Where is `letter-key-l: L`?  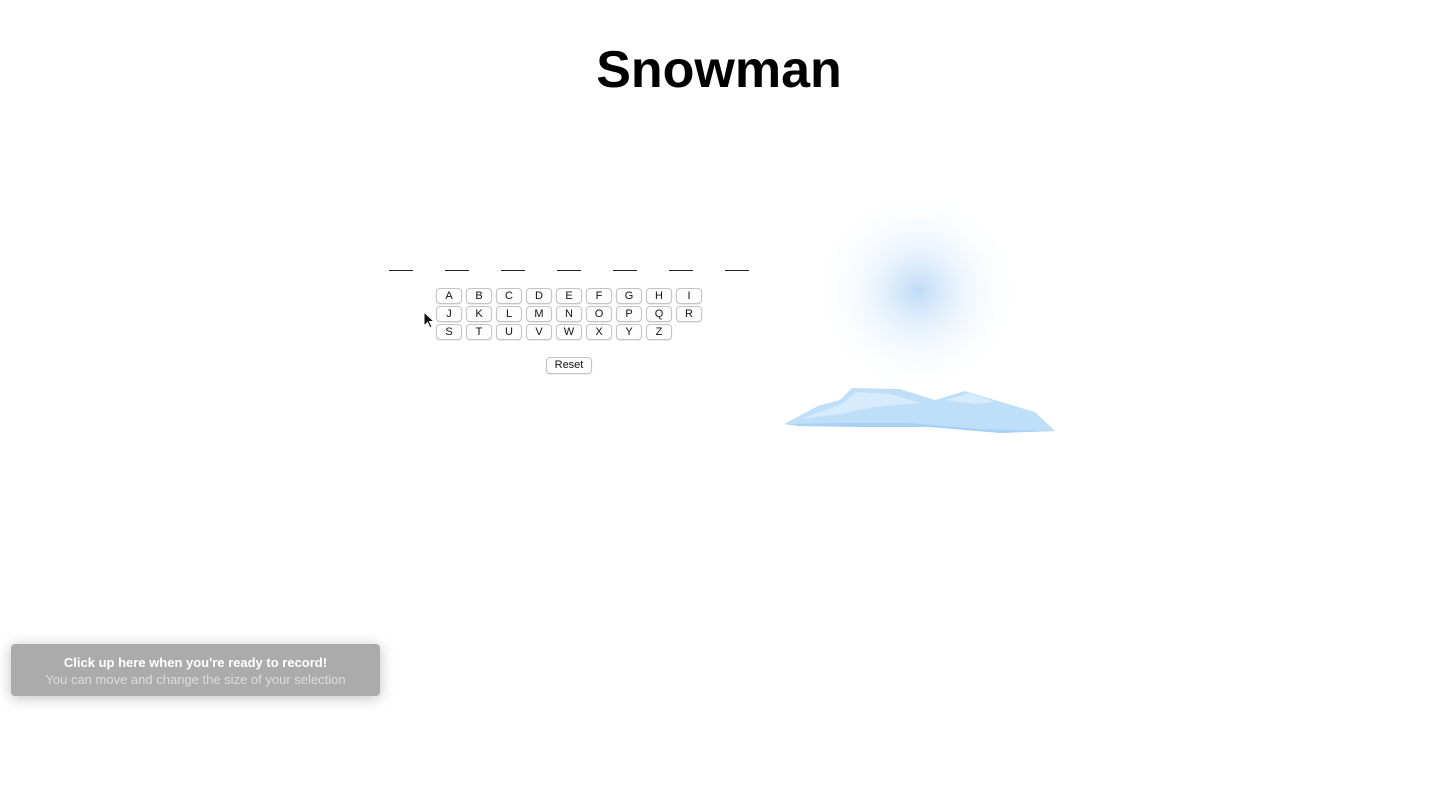
letter-key-l: L is located at coordinates (509, 314).